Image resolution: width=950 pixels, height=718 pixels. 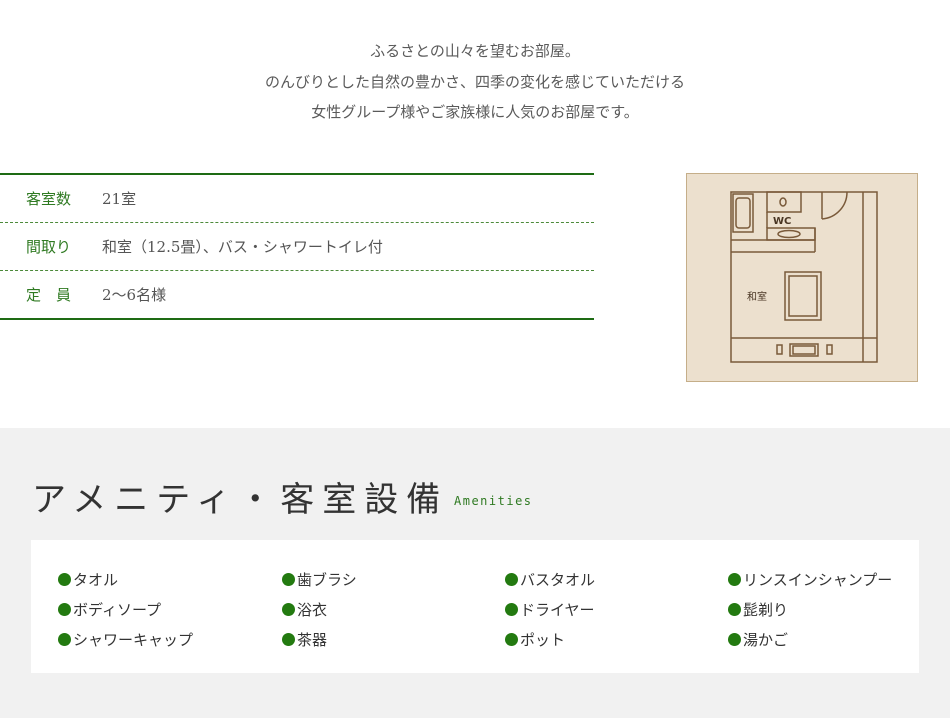 I want to click on amenity-label: 浴衣, so click(x=312, y=609).